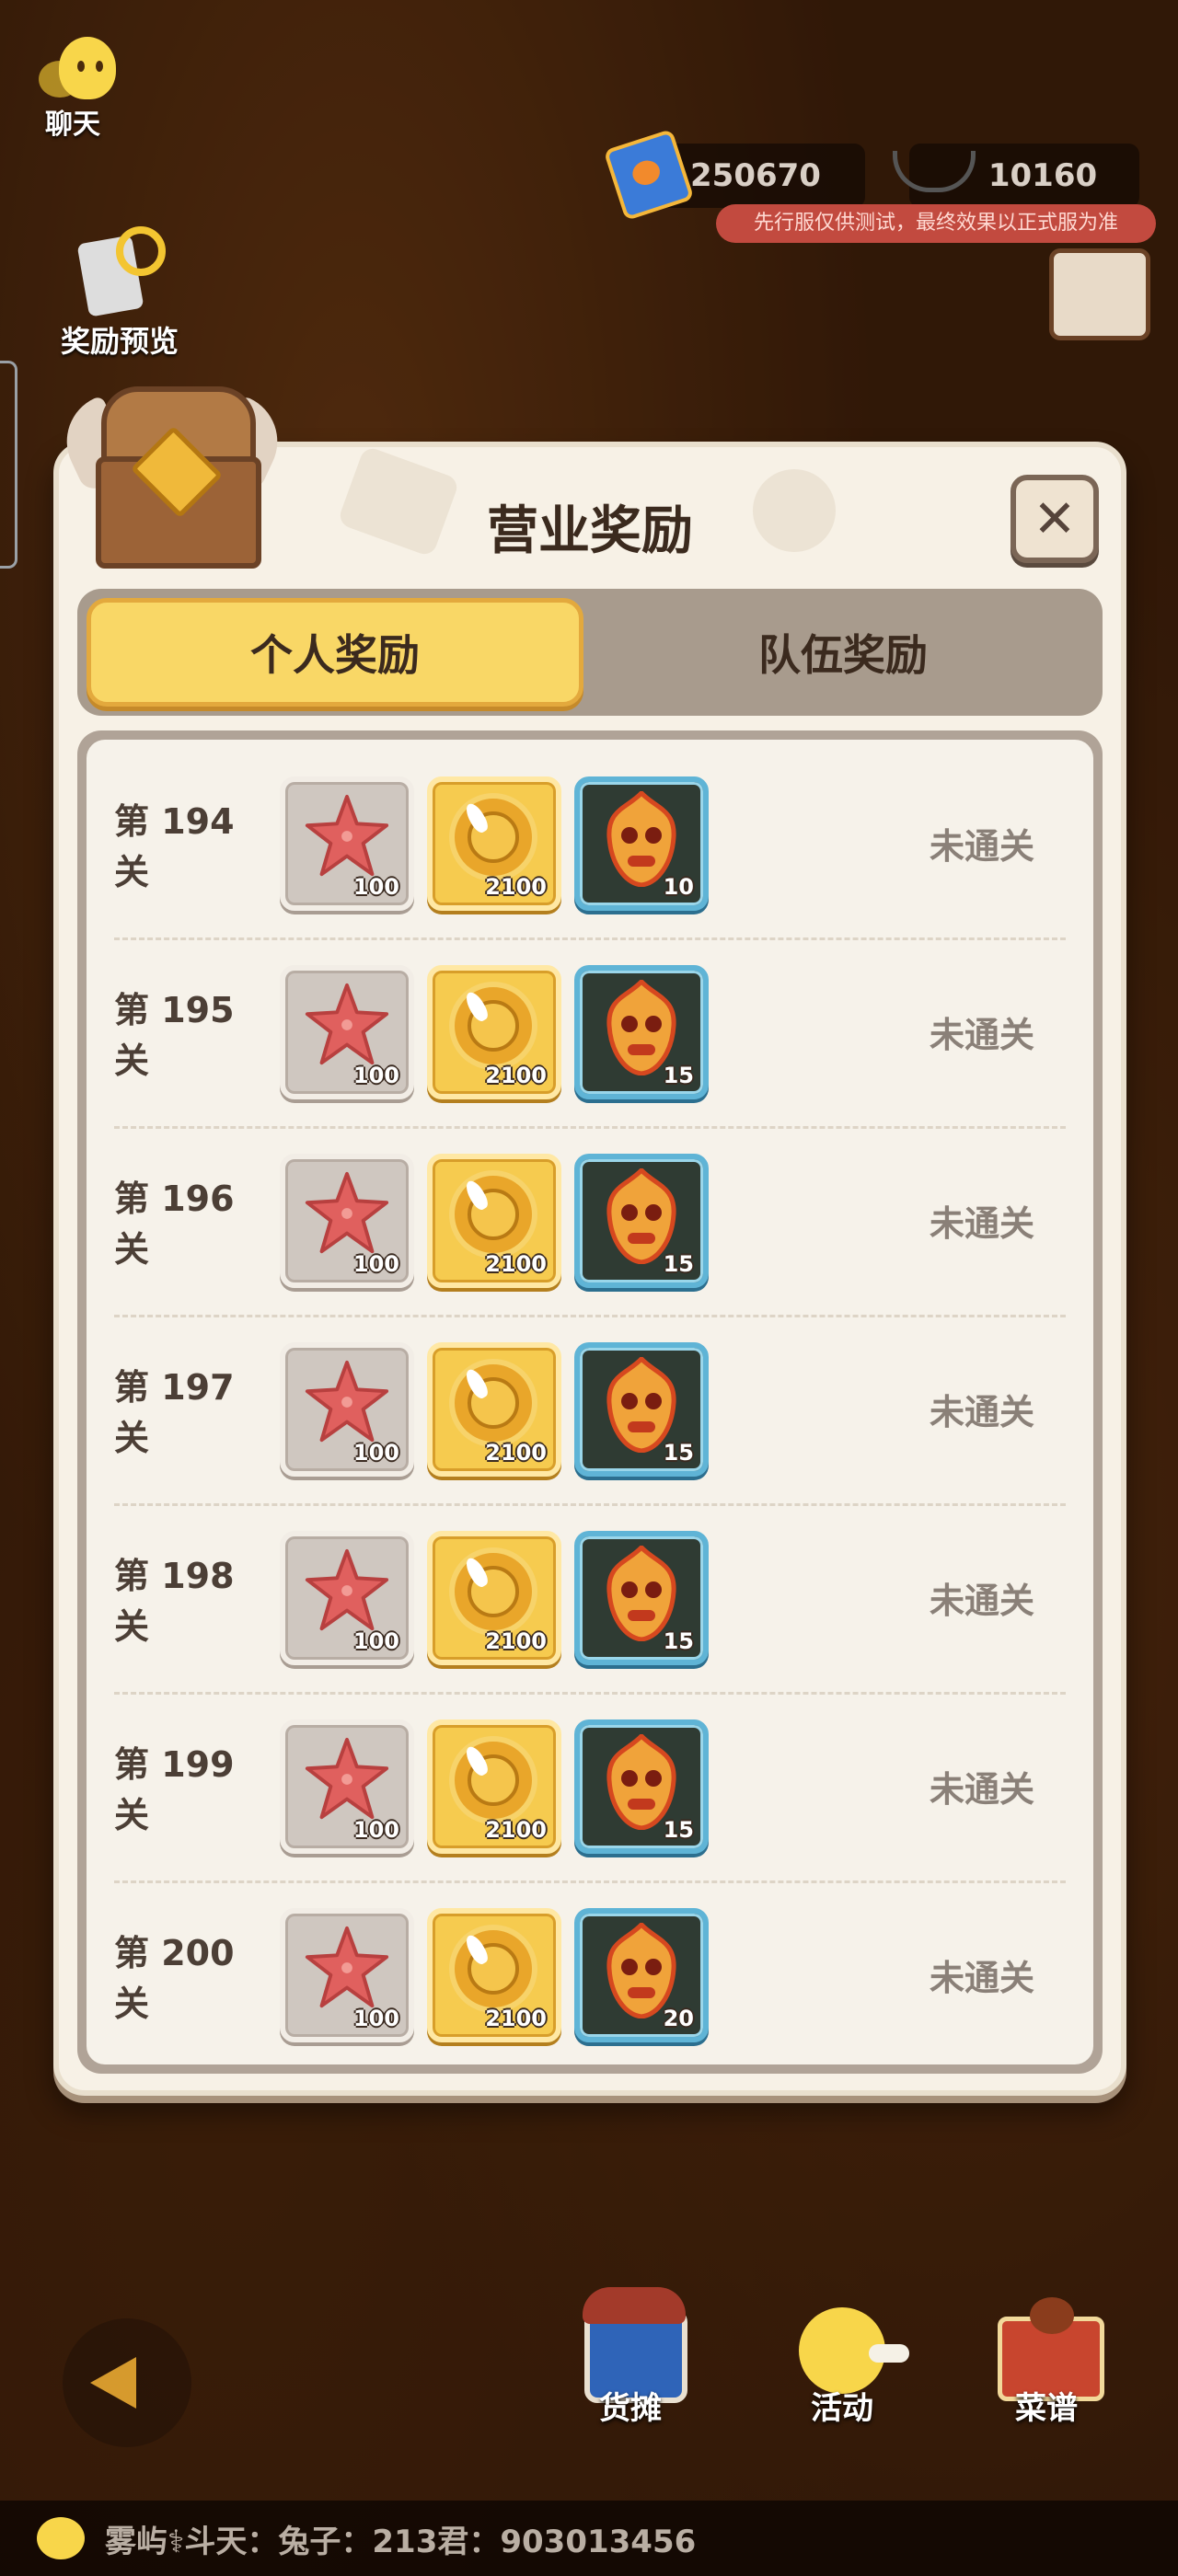  I want to click on level-label: 第 198 关, so click(175, 1601).